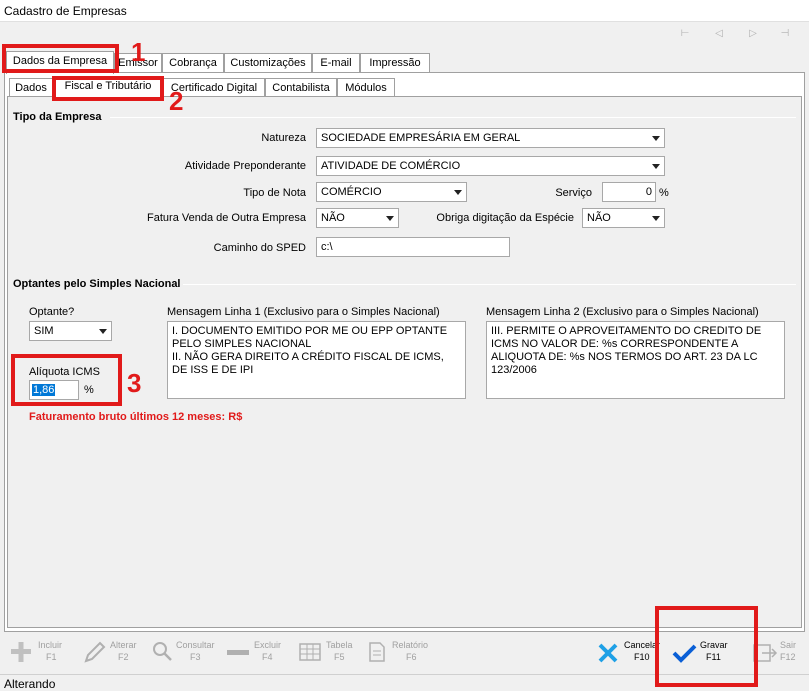 The image size is (809, 691). What do you see at coordinates (95, 652) in the screenshot?
I see `pencil-icon` at bounding box center [95, 652].